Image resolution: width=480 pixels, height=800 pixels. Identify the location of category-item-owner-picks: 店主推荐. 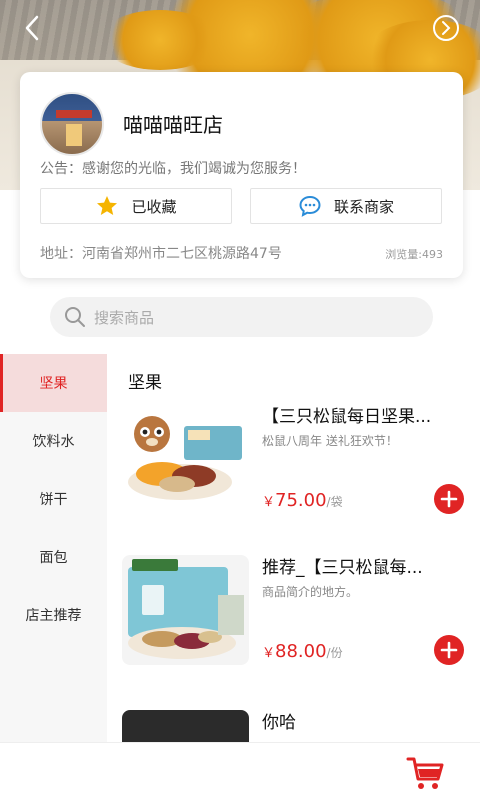
(53, 615).